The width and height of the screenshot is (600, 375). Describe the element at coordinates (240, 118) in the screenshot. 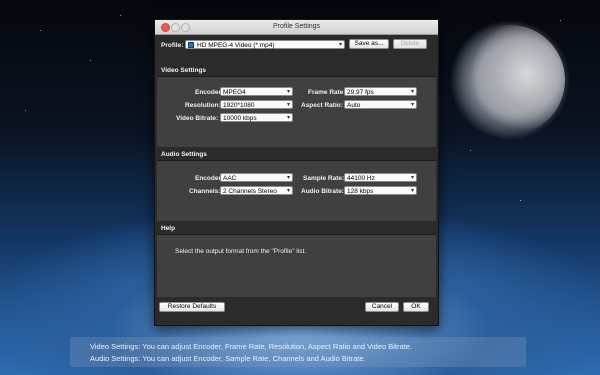

I see `video-bitrate-value: 10000 kbps` at that location.